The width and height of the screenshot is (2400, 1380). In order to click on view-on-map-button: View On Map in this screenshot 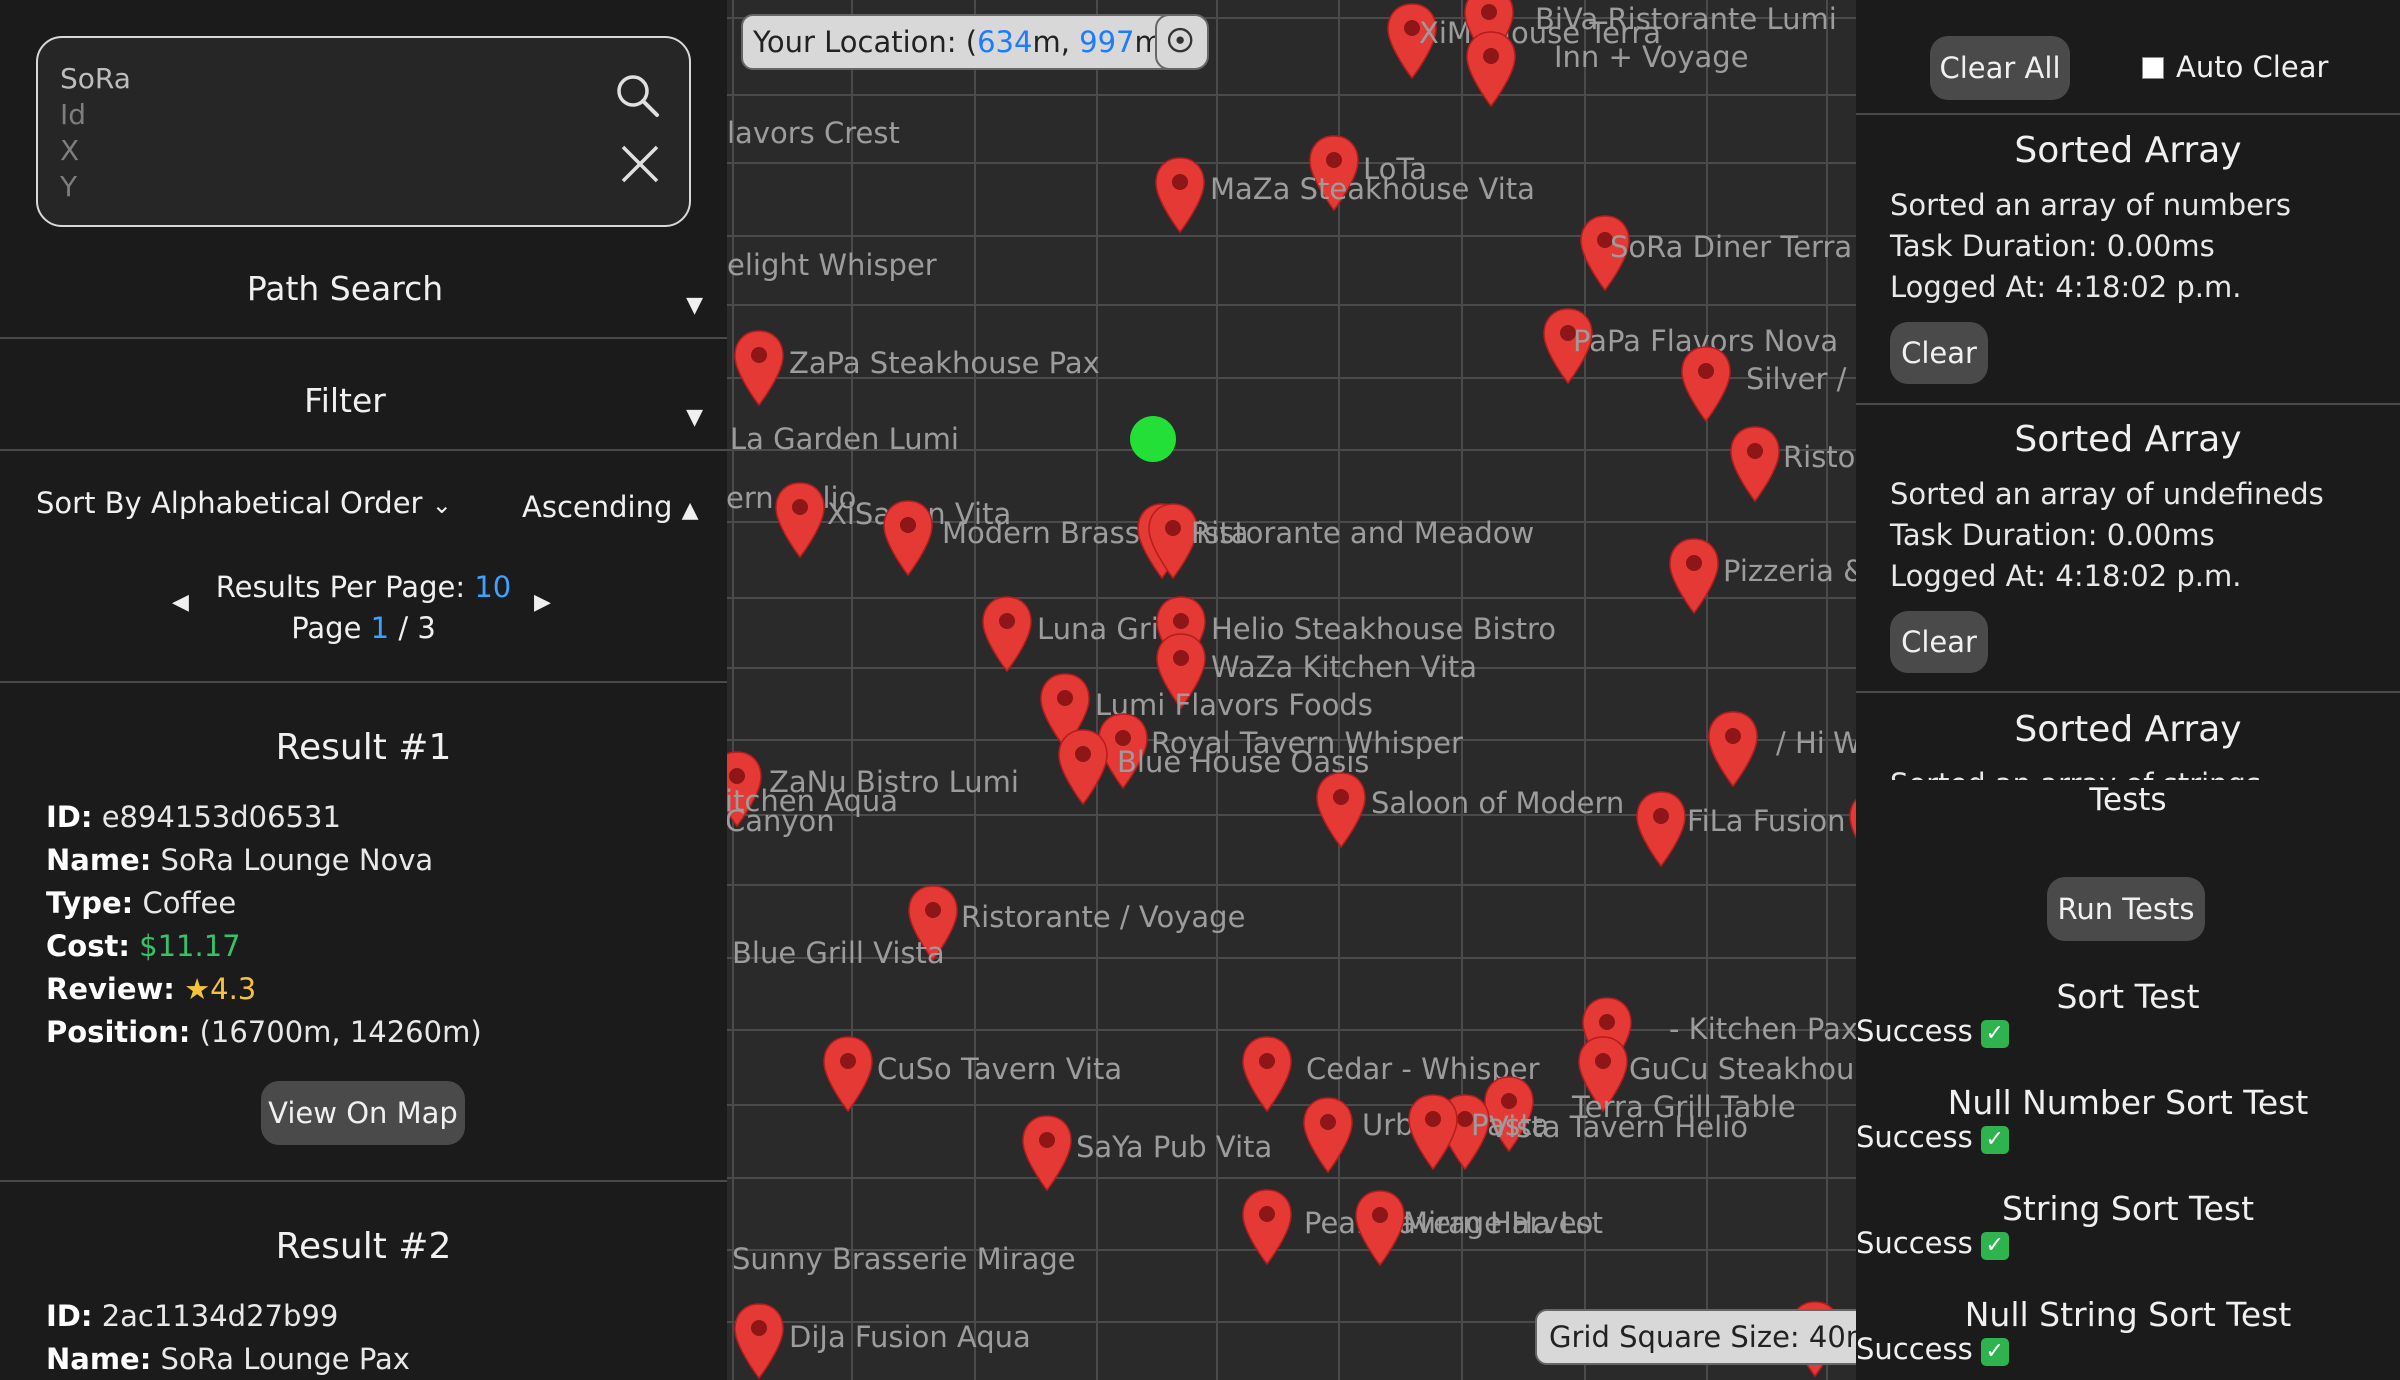, I will do `click(363, 1113)`.